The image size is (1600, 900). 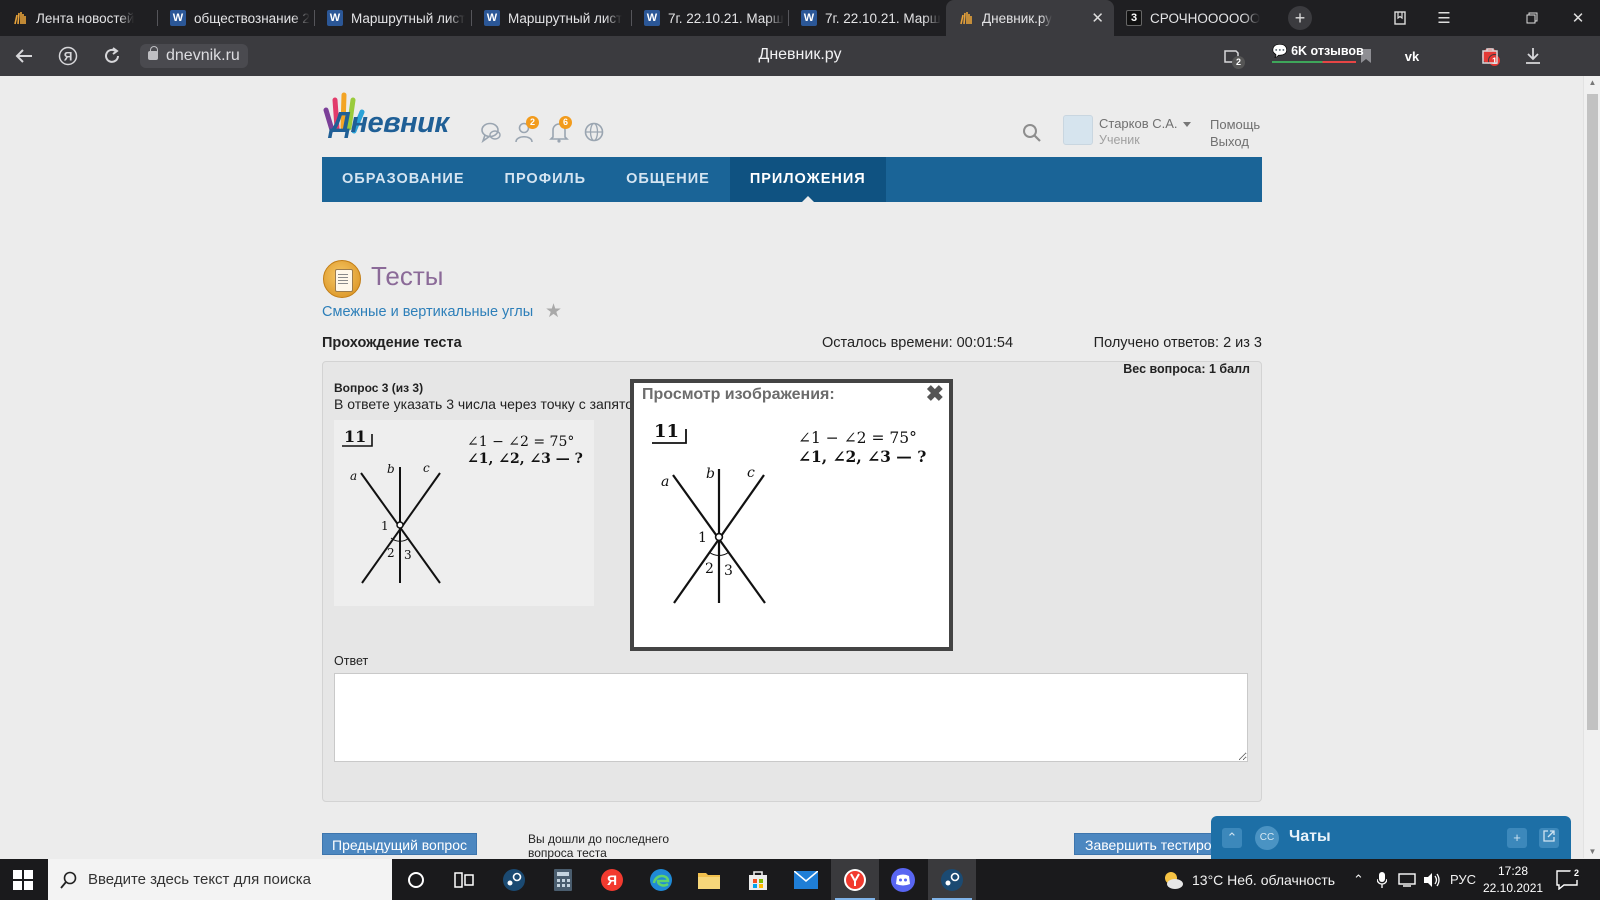 What do you see at coordinates (1229, 141) in the screenshot?
I see `logout-link: Выход` at bounding box center [1229, 141].